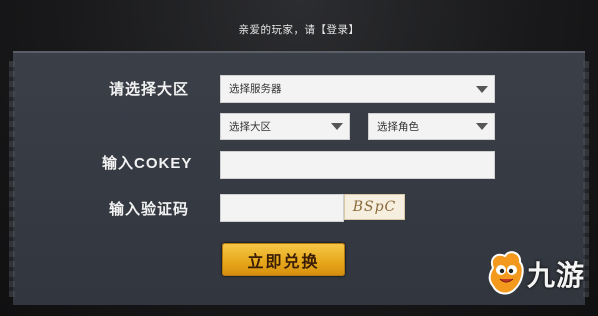  Describe the element at coordinates (255, 89) in the screenshot. I see `server-select-value: 选择服务器` at that location.